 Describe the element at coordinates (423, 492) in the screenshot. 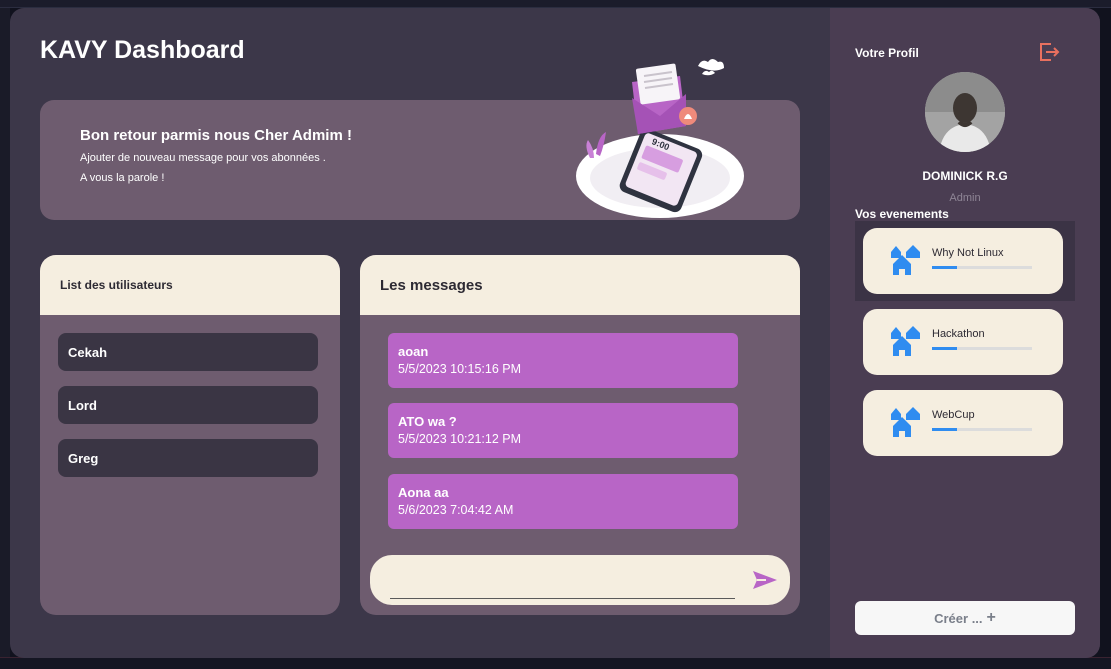

I see `message-text: Aona aa` at that location.